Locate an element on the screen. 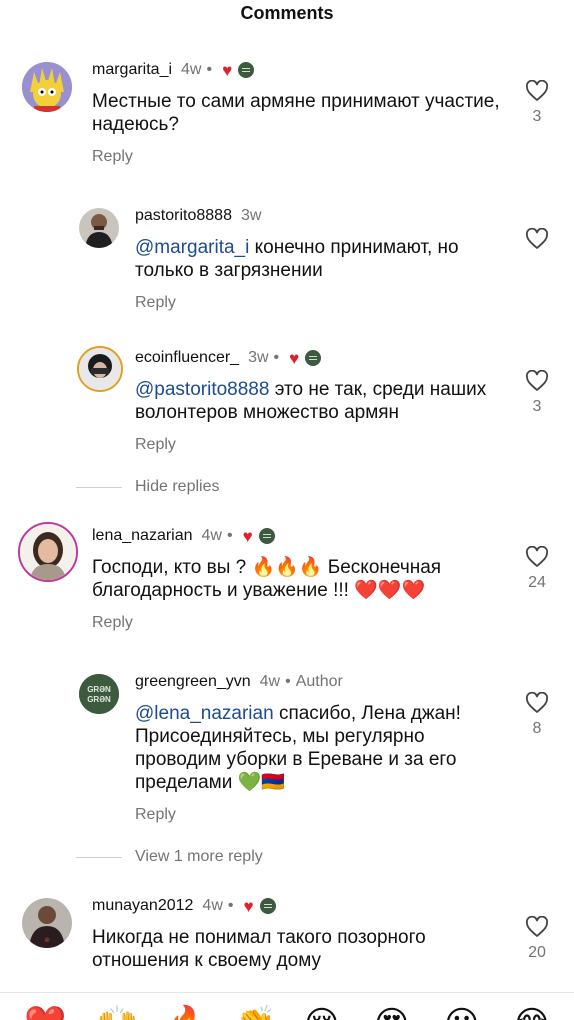 The image size is (574, 1020). reaction-heart-eyes-button: 😍 is located at coordinates (391, 1013).